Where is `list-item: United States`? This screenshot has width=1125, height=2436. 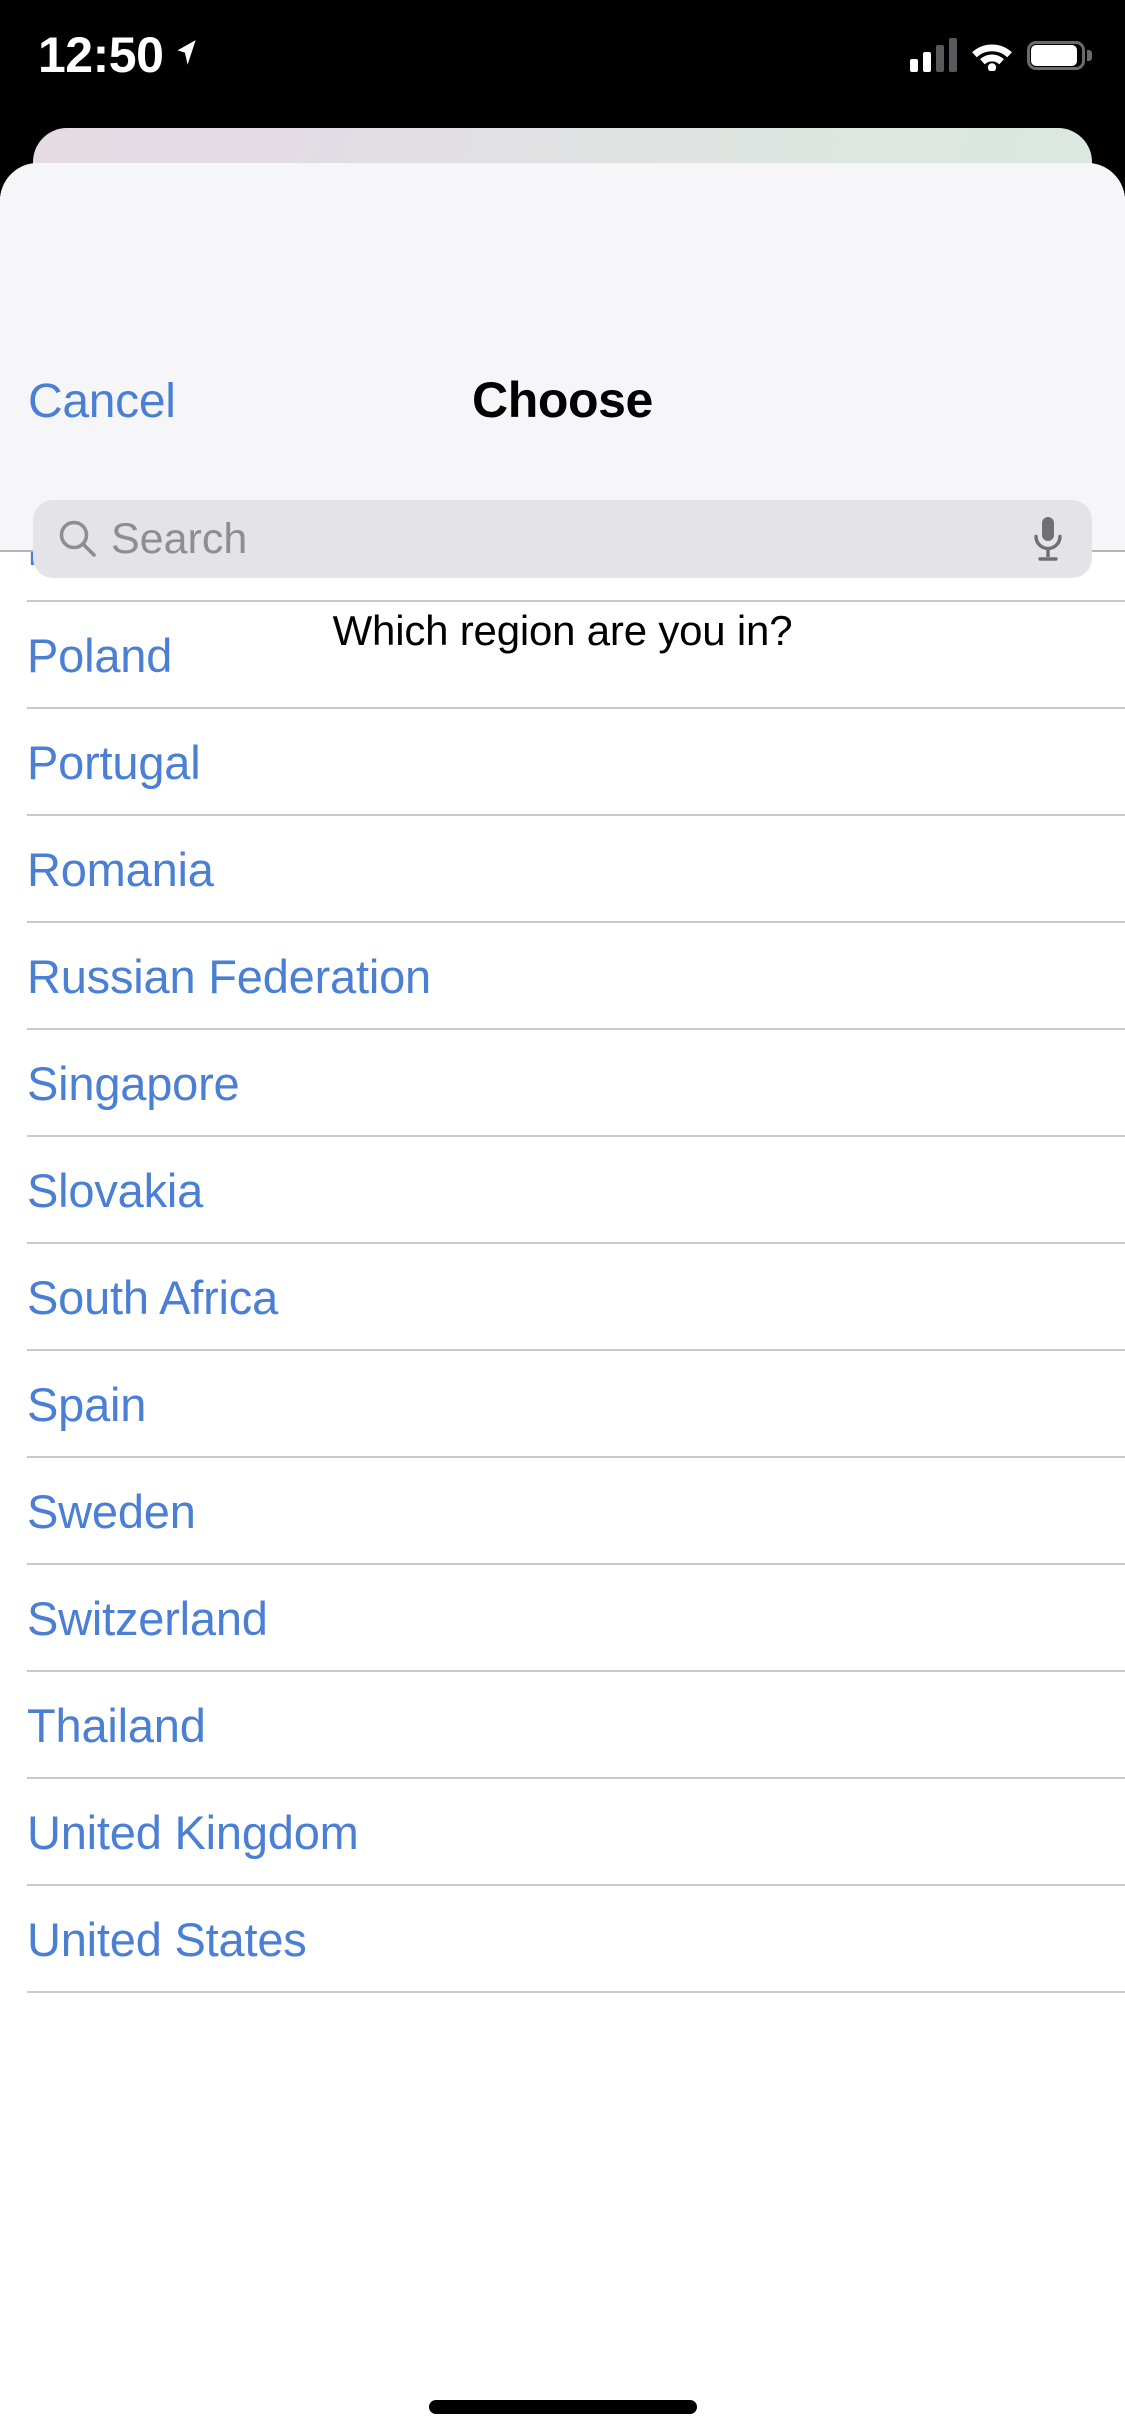 list-item: United States is located at coordinates (562, 1939).